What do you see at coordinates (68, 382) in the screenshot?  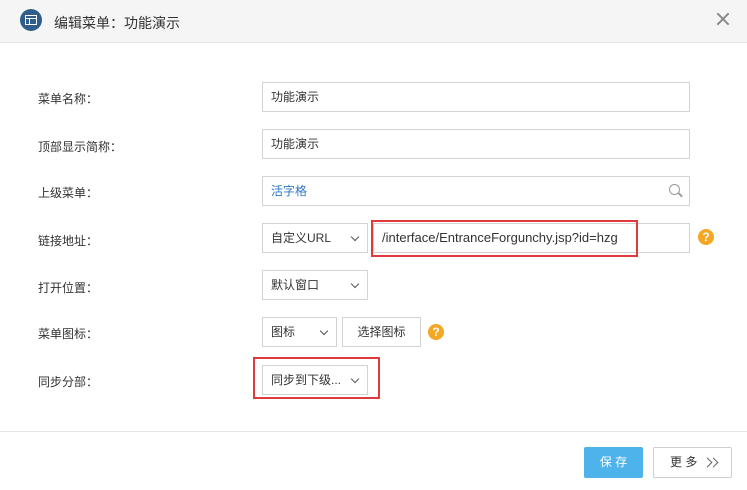 I see `sync-branch-label: 同步分部：` at bounding box center [68, 382].